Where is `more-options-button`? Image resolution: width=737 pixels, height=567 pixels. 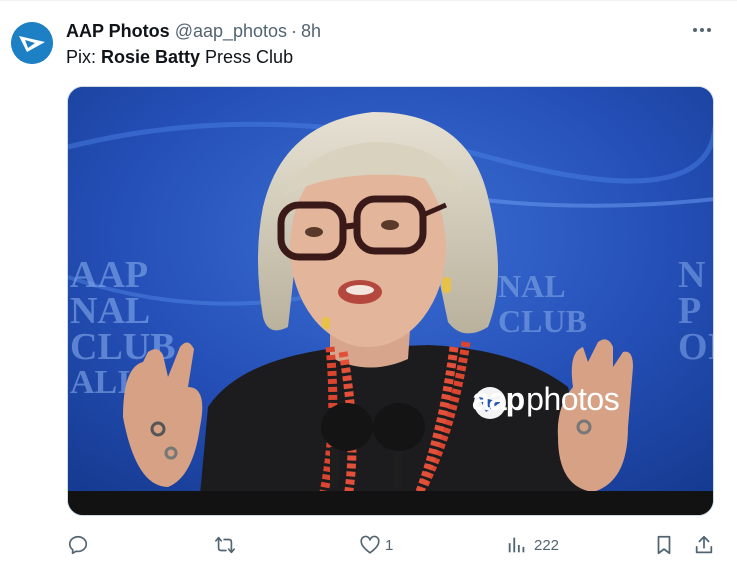 more-options-button is located at coordinates (702, 30).